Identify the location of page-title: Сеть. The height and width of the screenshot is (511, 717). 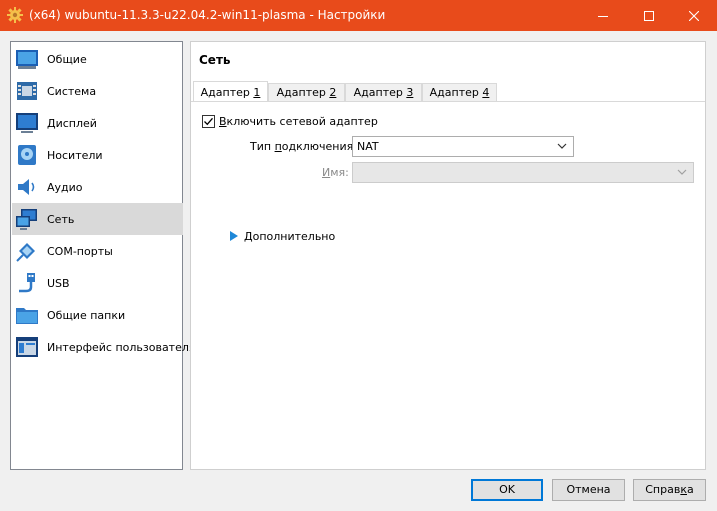
(215, 60).